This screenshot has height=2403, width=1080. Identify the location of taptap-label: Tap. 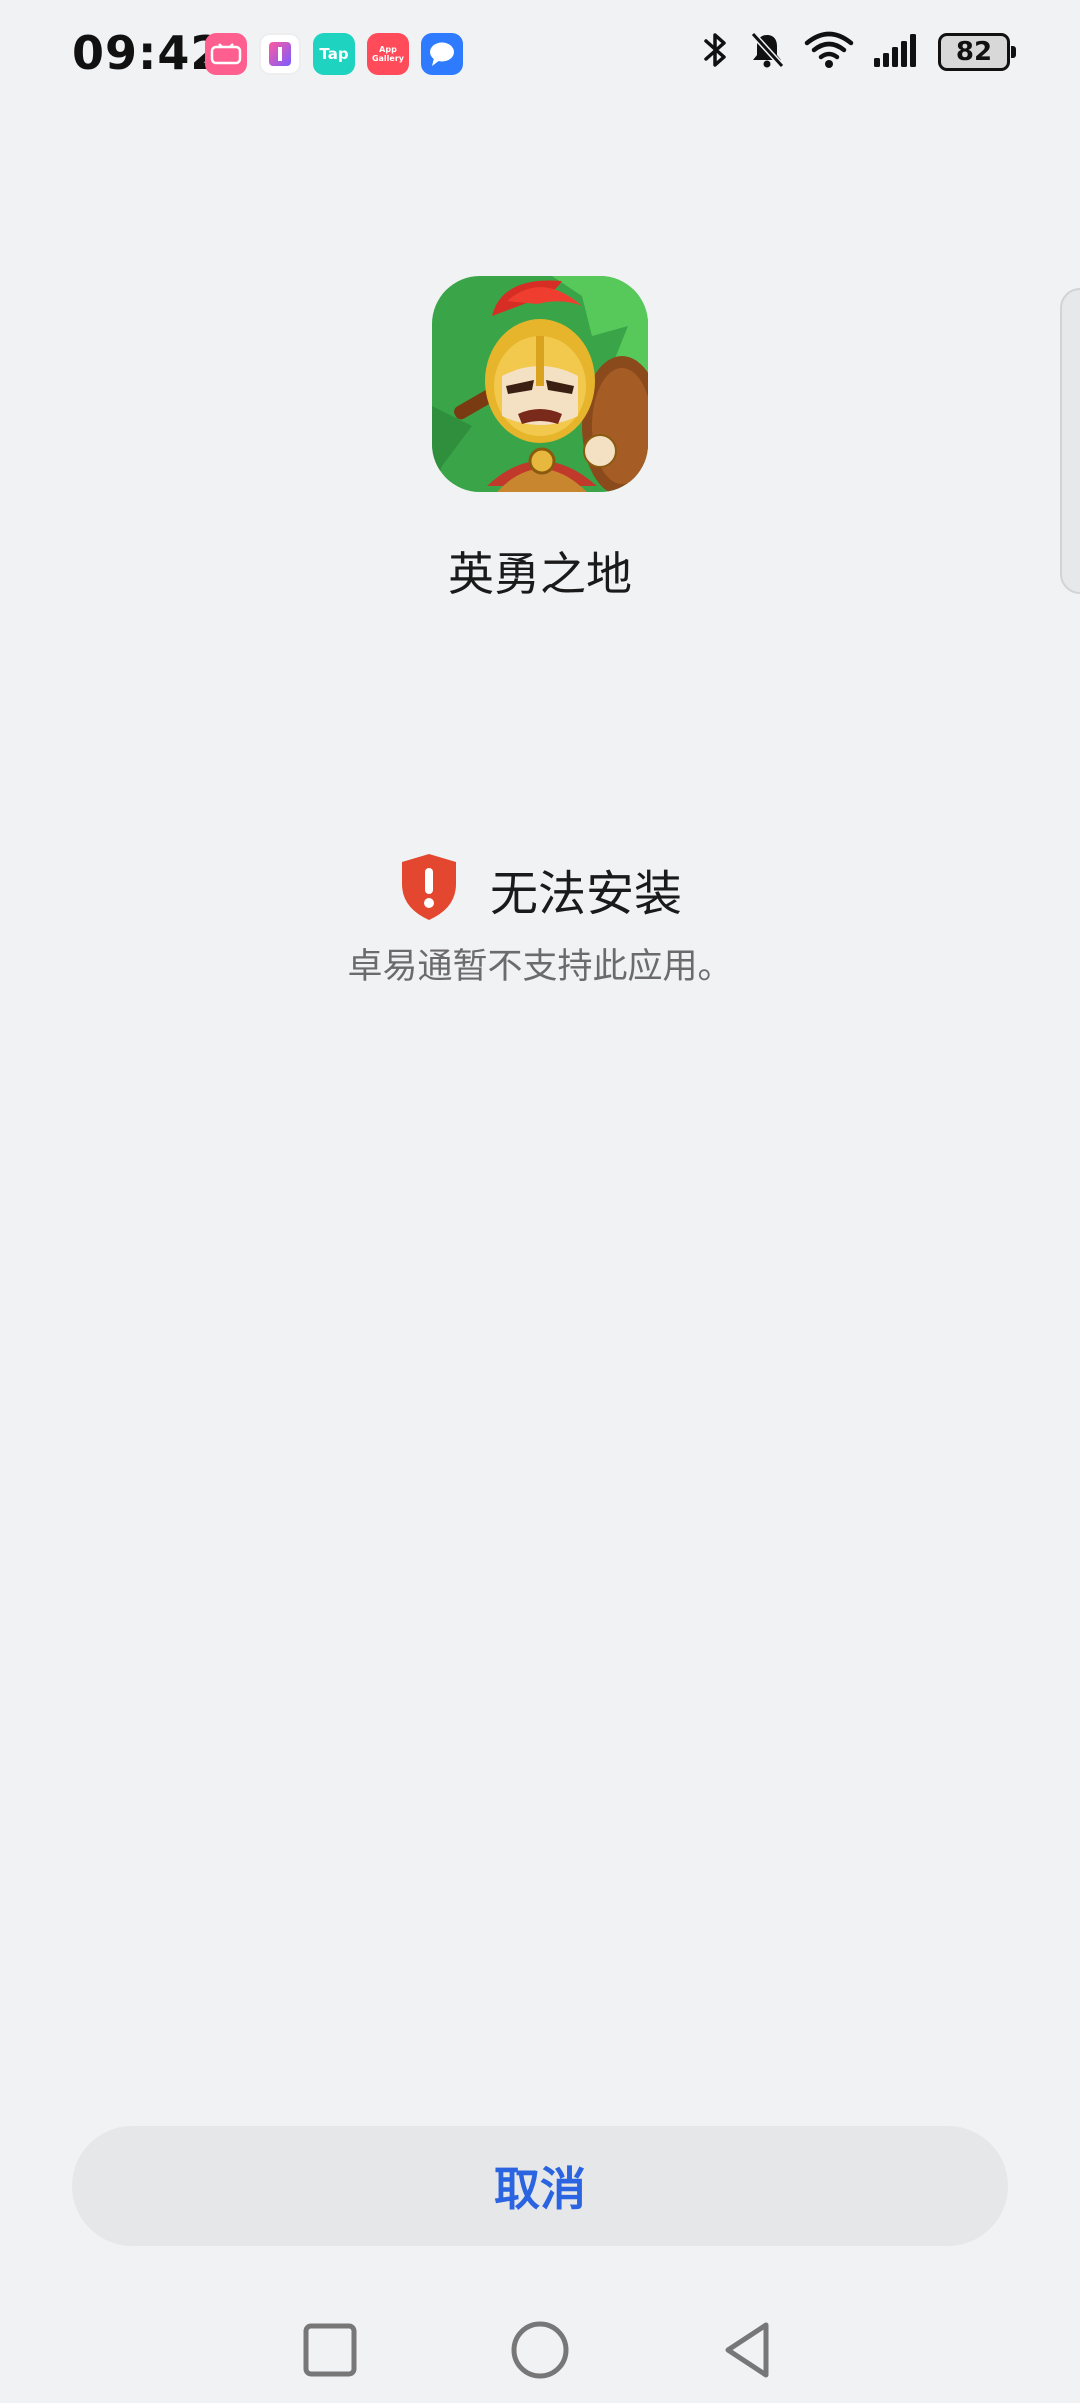
(334, 54).